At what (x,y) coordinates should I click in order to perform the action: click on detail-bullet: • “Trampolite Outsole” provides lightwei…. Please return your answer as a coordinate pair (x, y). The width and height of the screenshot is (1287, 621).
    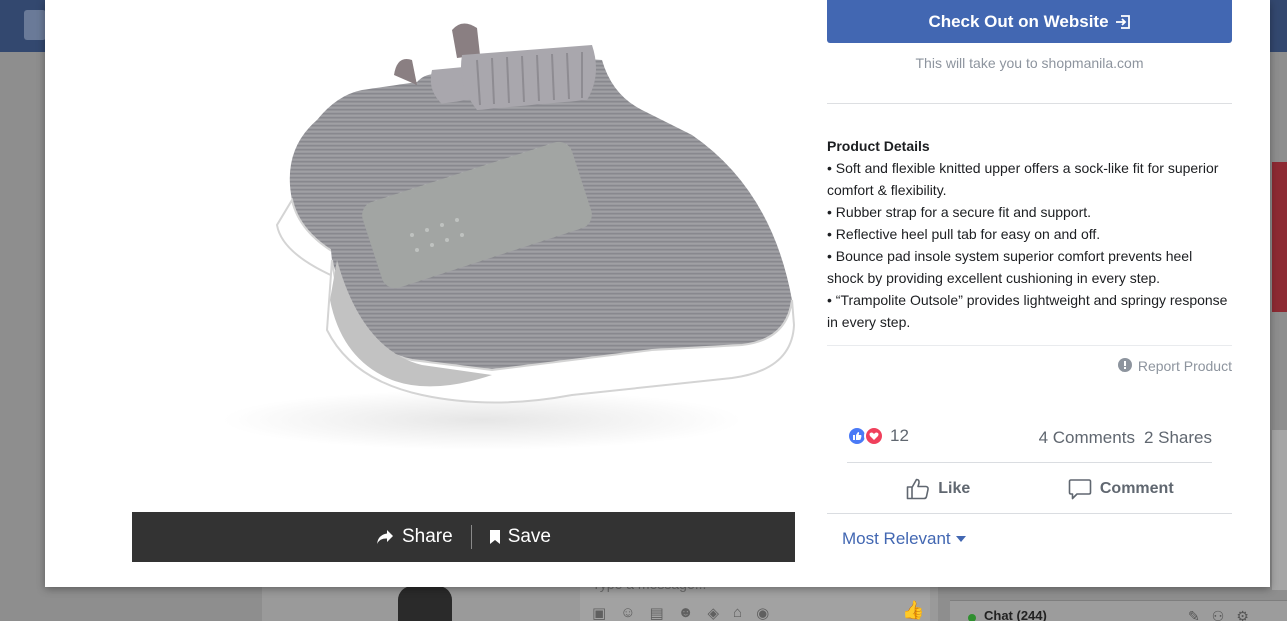
    Looking at the image, I should click on (1027, 311).